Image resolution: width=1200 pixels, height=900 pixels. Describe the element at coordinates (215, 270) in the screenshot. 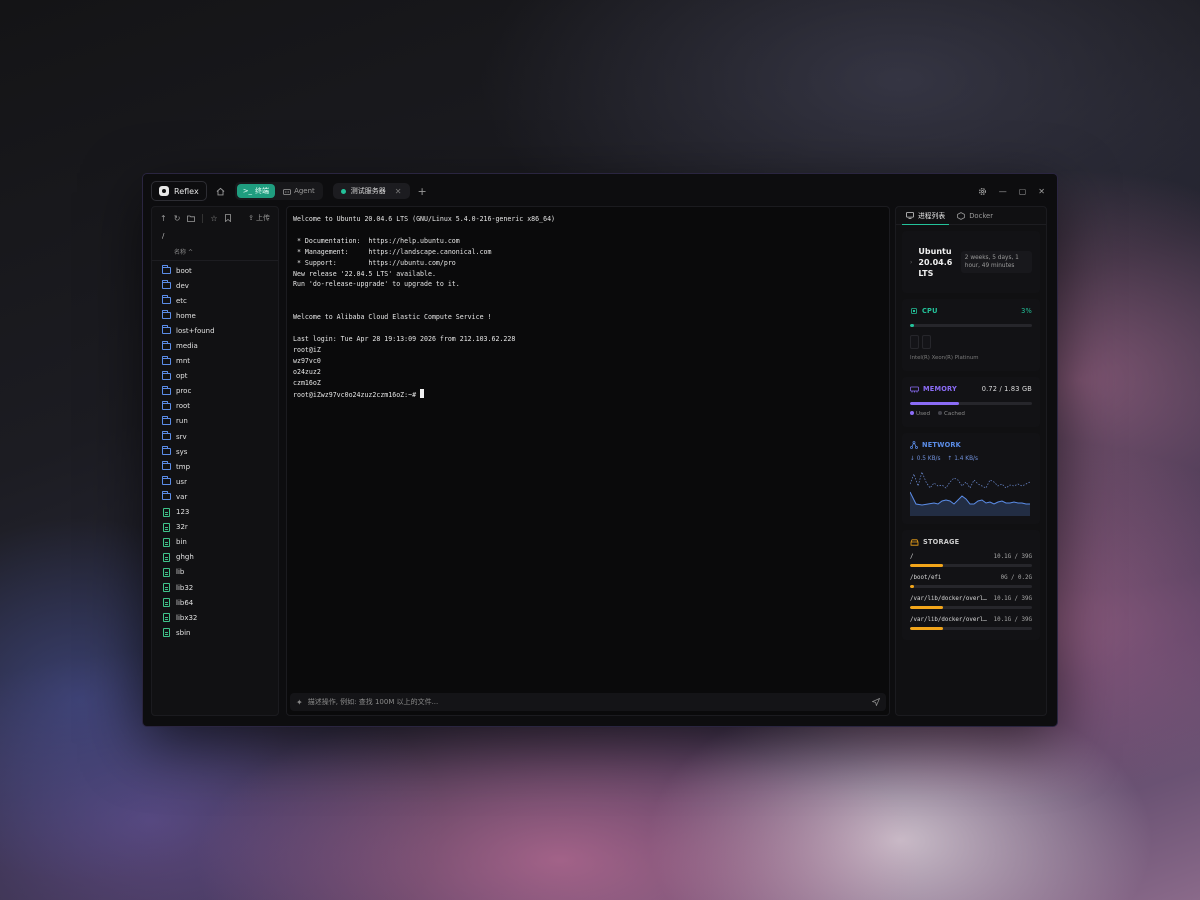

I see `file-item-boot: boot` at that location.